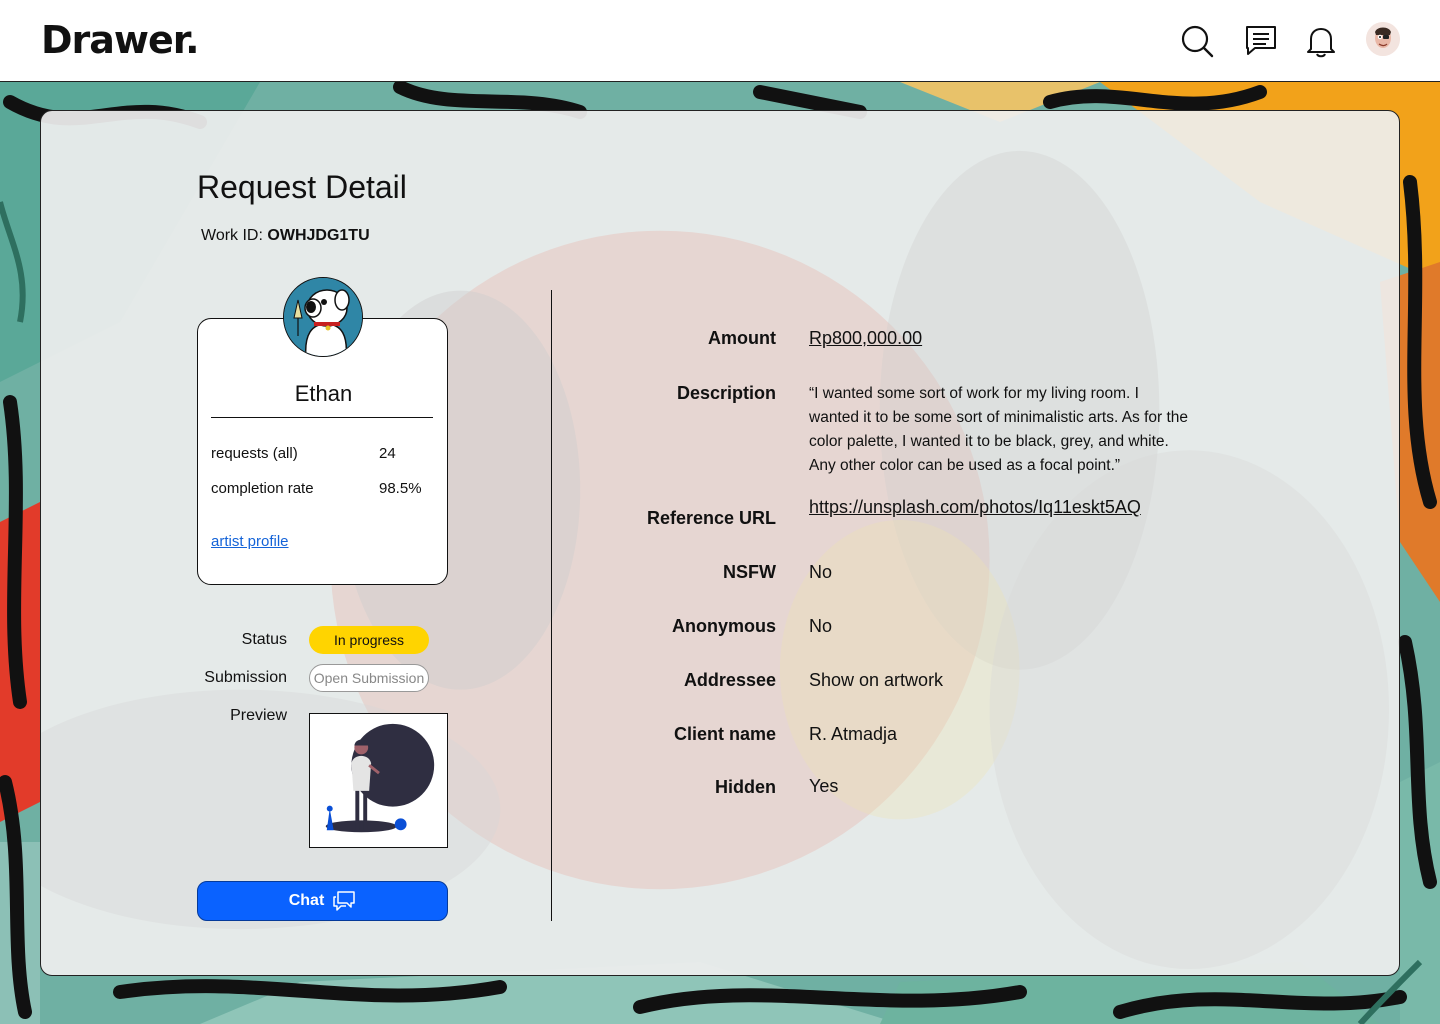 The width and height of the screenshot is (1440, 1024). Describe the element at coordinates (302, 187) in the screenshot. I see `page-title: Request Detail` at that location.